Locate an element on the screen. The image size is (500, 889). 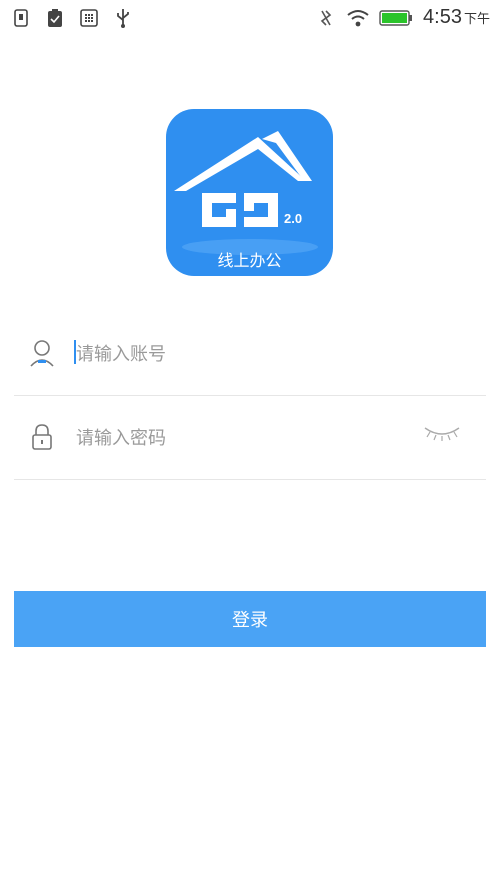
password-field-row is located at coordinates (250, 438).